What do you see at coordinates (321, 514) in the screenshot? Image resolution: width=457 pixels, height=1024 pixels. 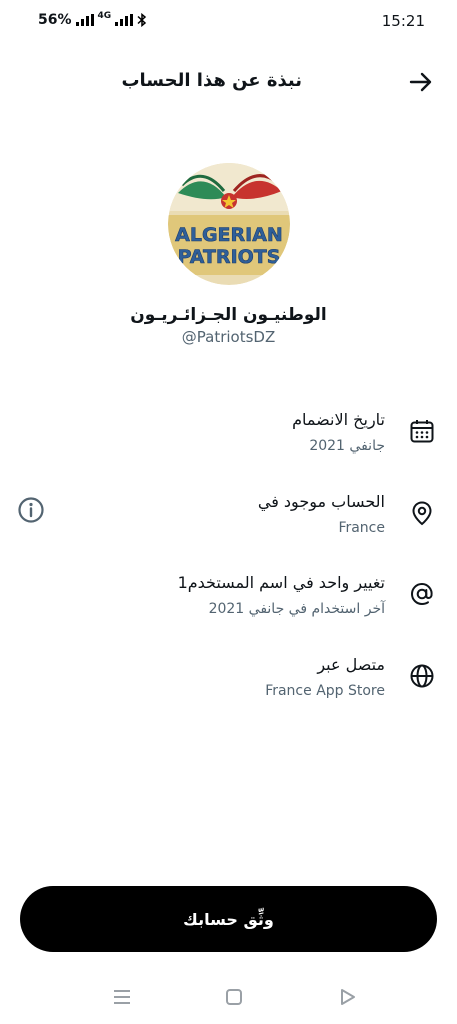 I see `location-text: الحساب موجود في France` at bounding box center [321, 514].